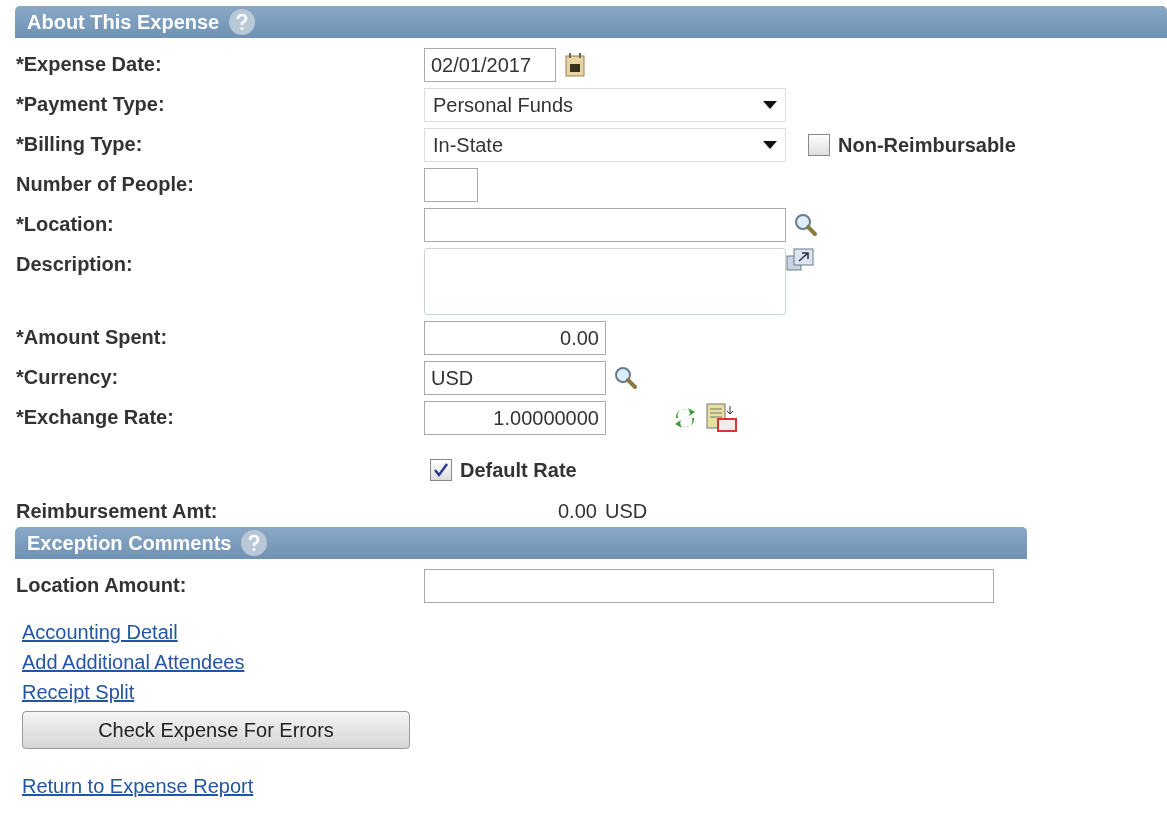  I want to click on rate-field: 1.00000000, so click(515, 418).